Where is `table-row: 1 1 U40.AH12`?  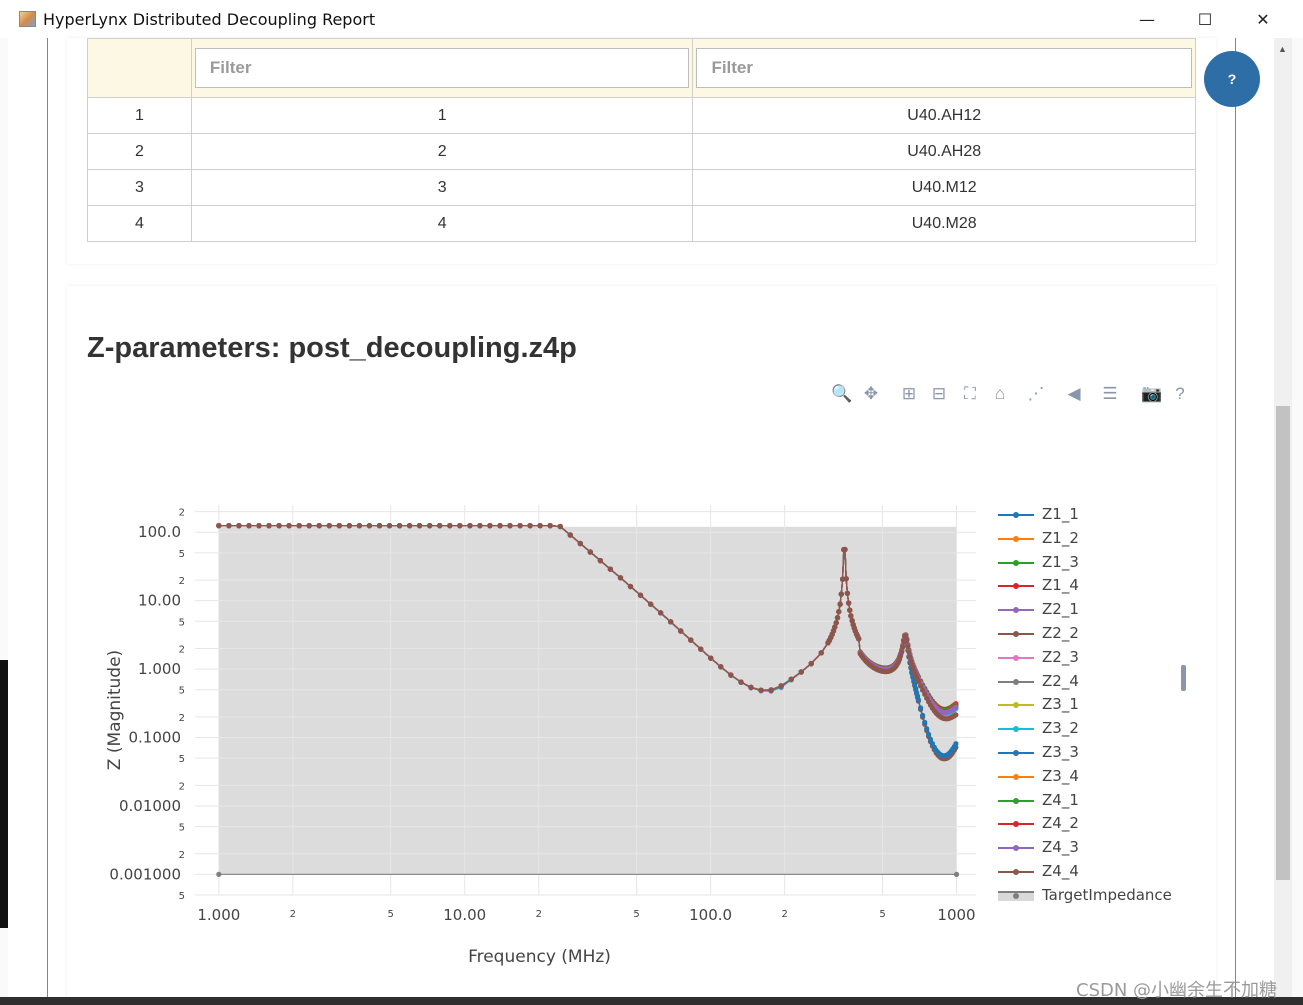 table-row: 1 1 U40.AH12 is located at coordinates (641, 115).